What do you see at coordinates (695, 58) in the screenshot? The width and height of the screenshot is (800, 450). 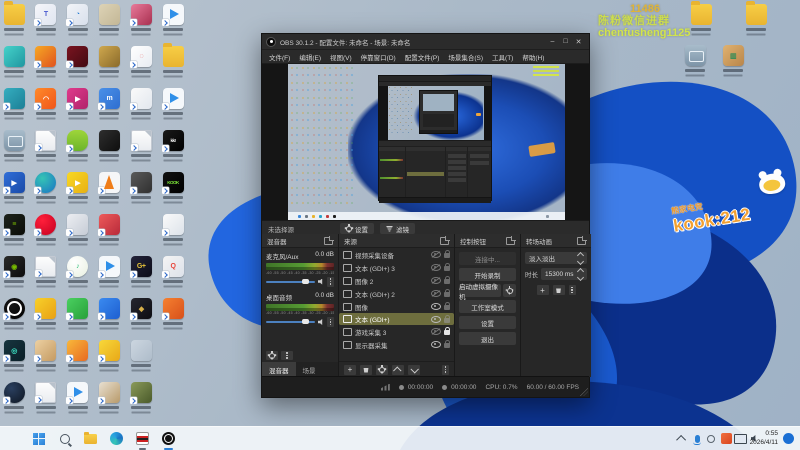 I see `desktop-icon-trash-tool-app` at bounding box center [695, 58].